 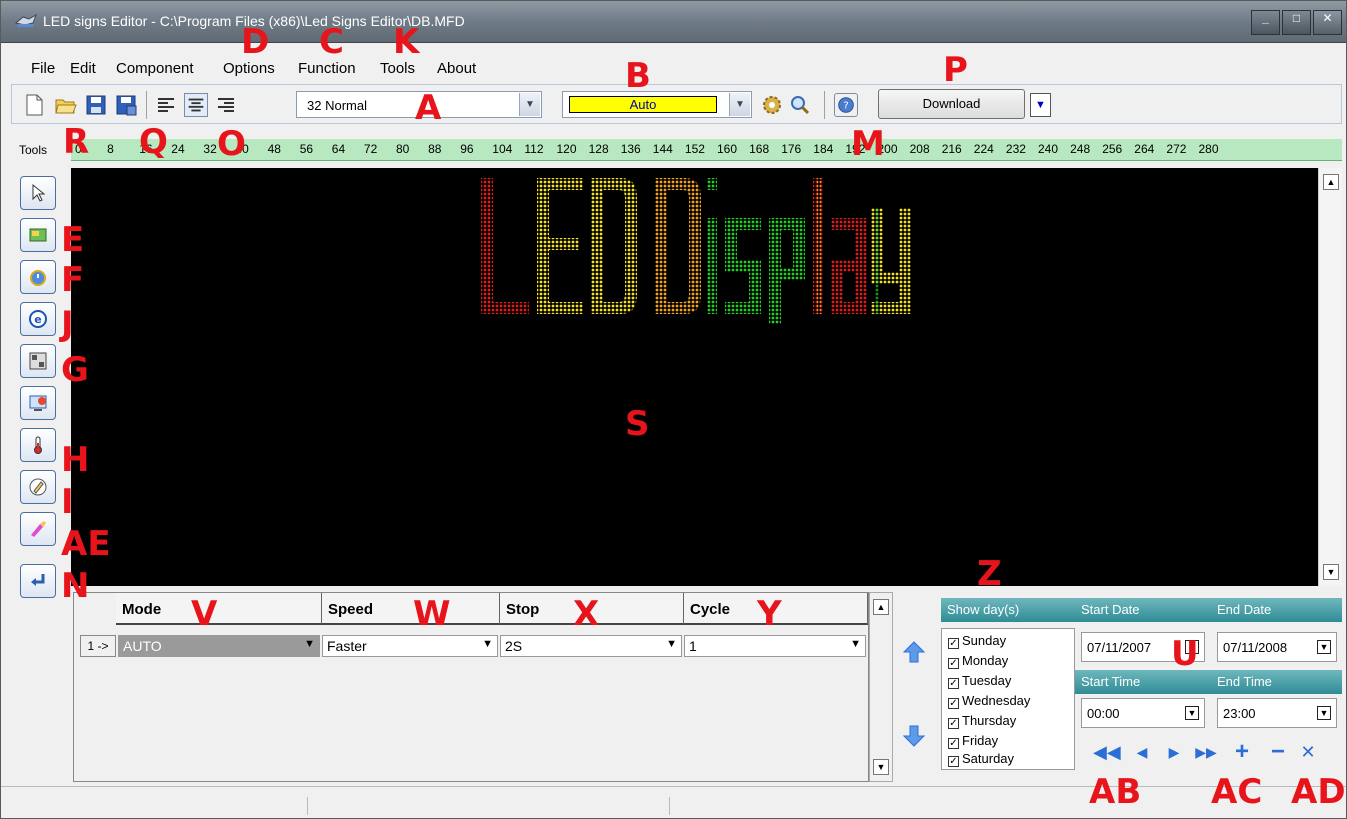 What do you see at coordinates (914, 736) in the screenshot?
I see `move-down-arrow-icon` at bounding box center [914, 736].